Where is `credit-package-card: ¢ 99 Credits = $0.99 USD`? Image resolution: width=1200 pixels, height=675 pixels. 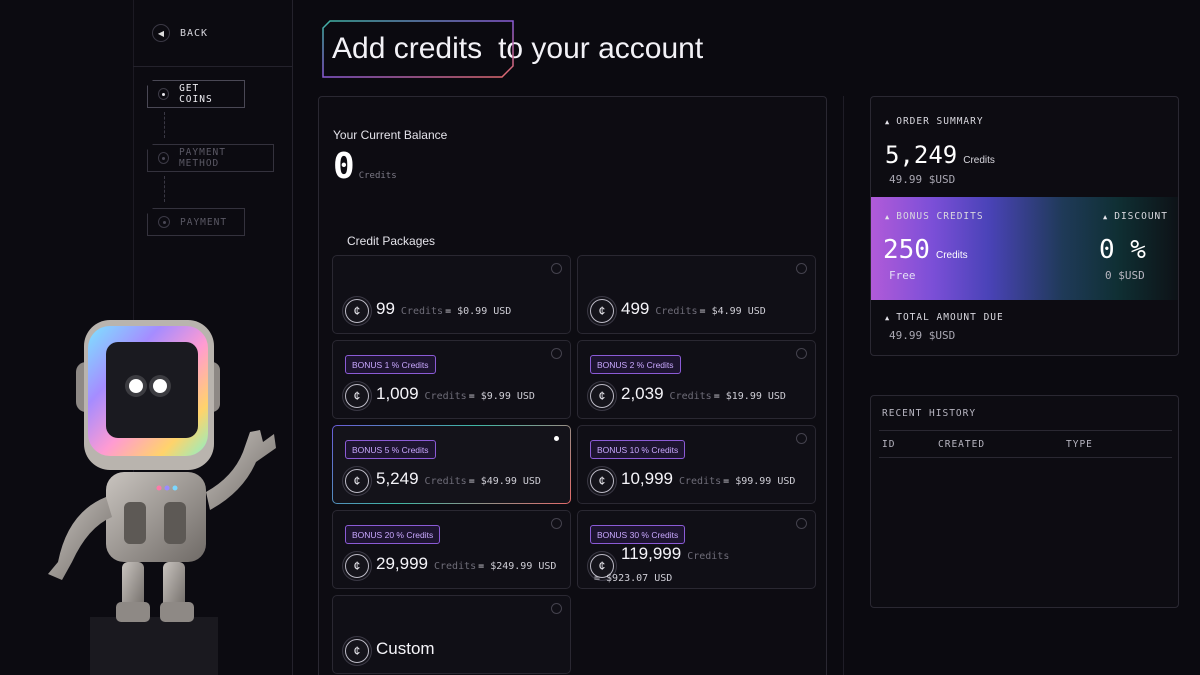
credit-package-card: ¢ 99 Credits = $0.99 USD is located at coordinates (451, 294).